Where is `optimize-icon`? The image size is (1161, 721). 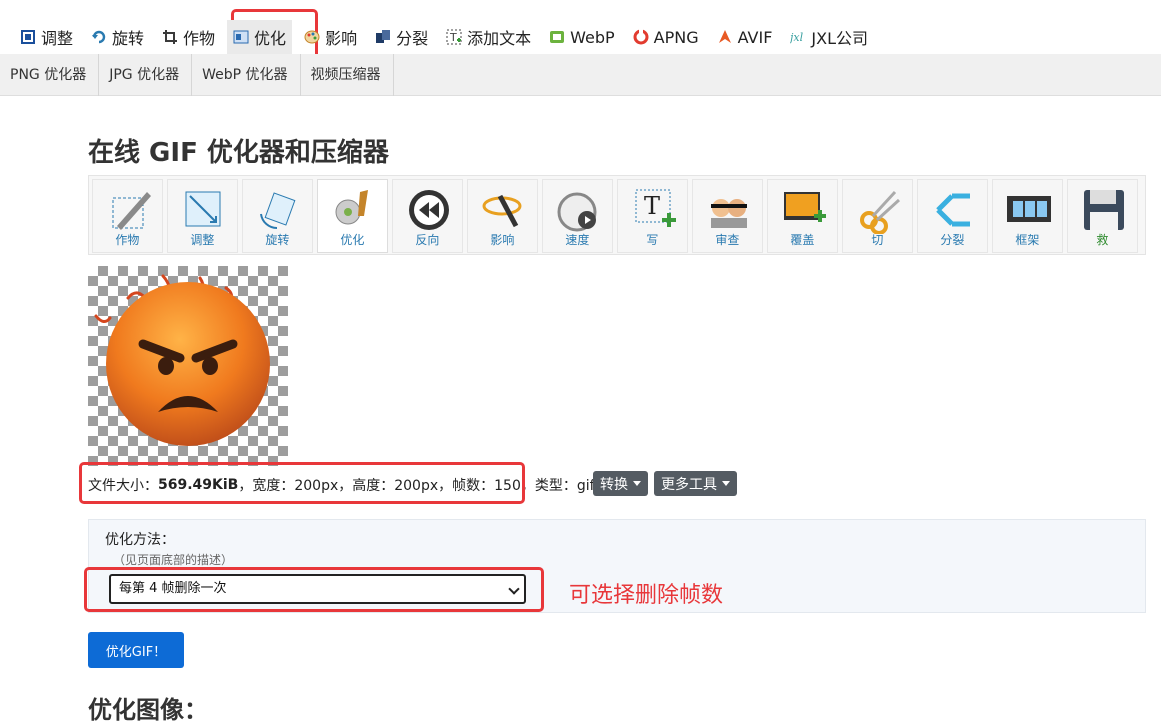 optimize-icon is located at coordinates (241, 37).